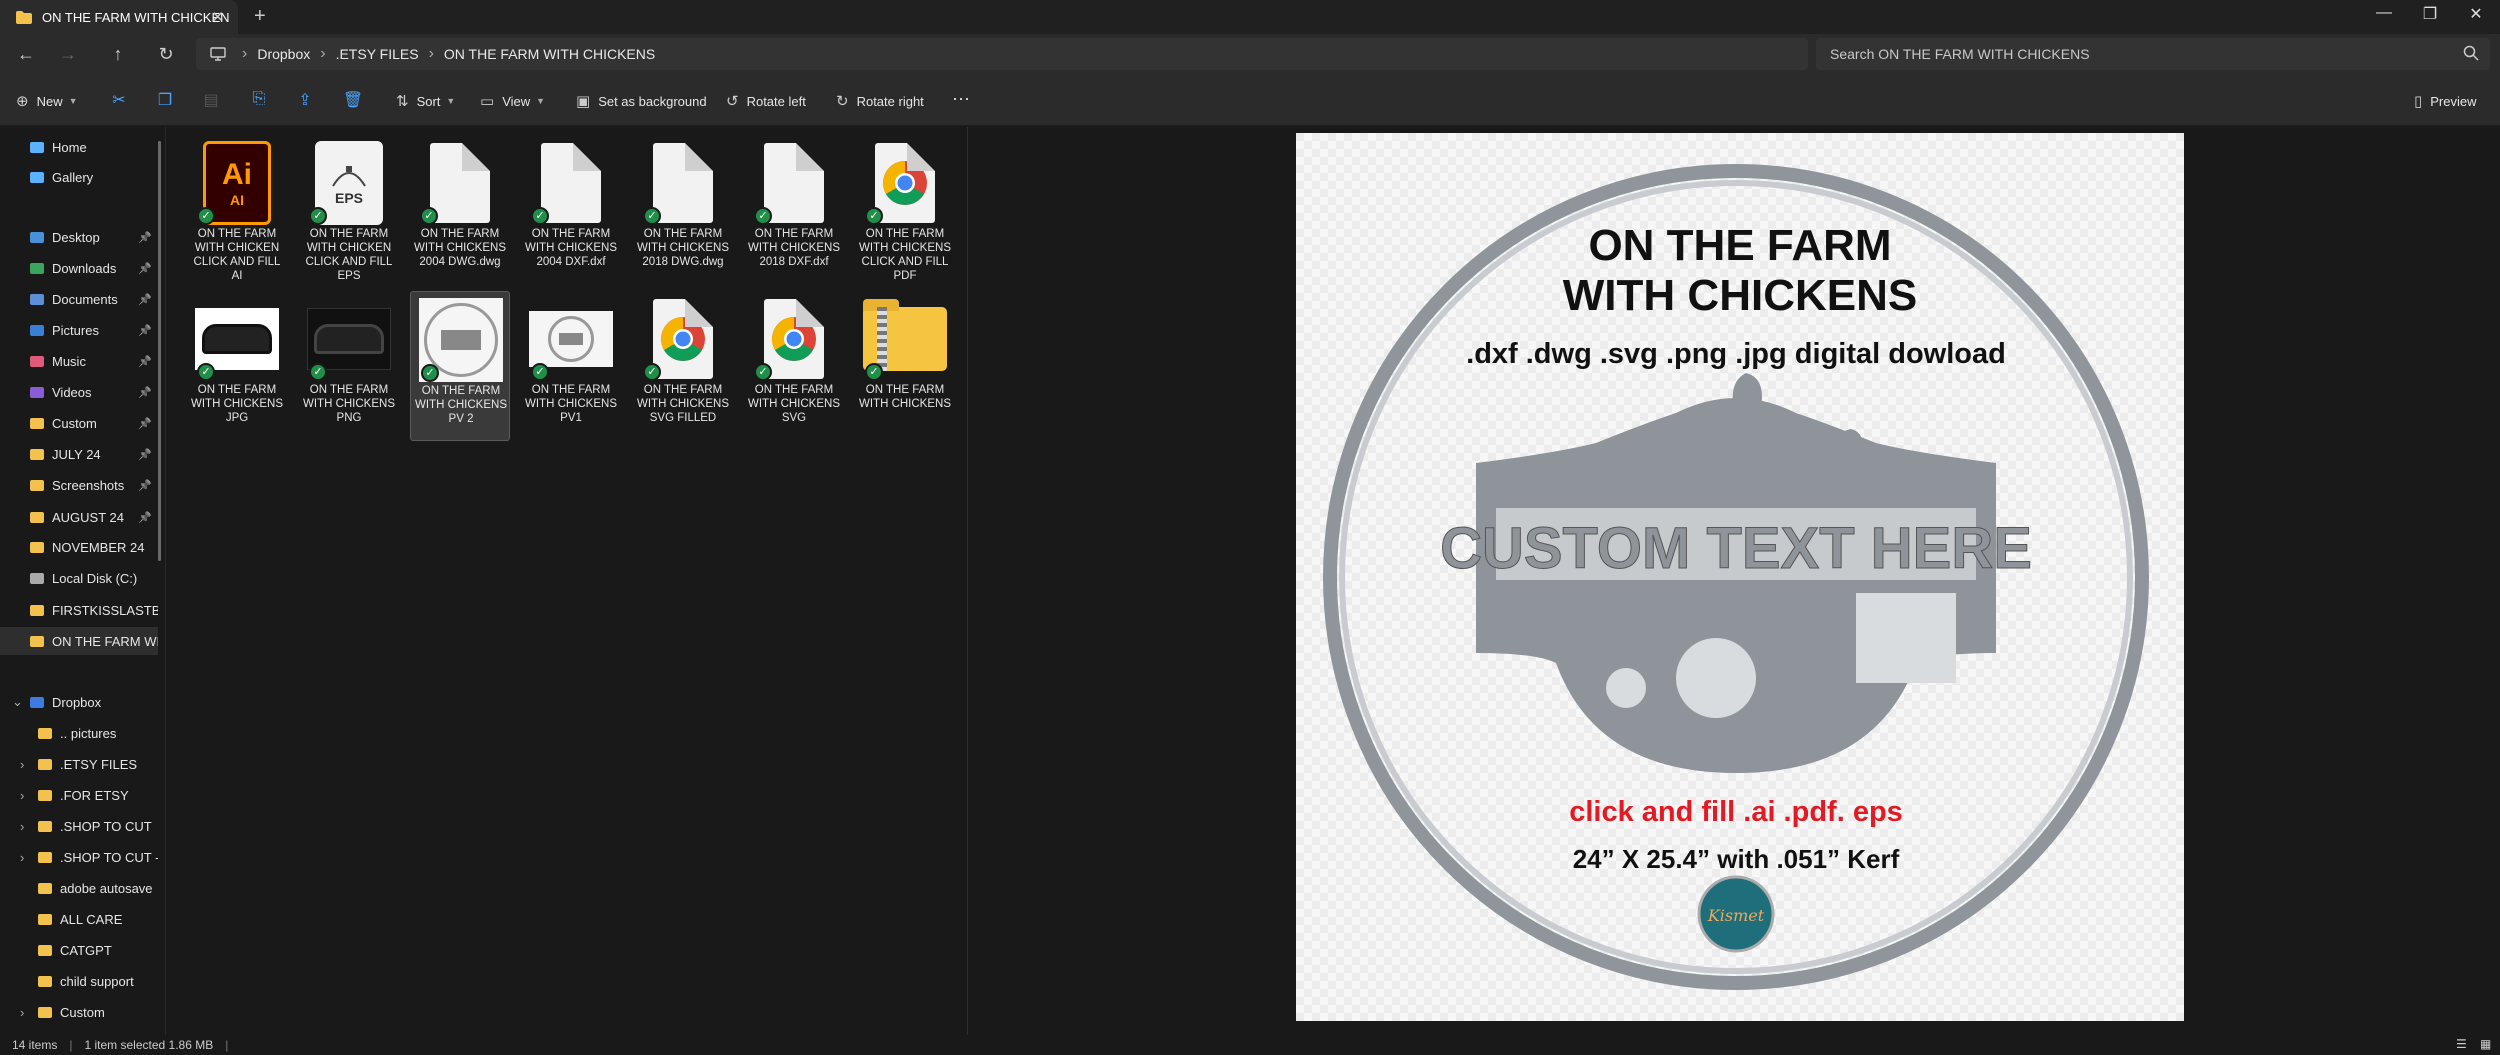 The width and height of the screenshot is (2500, 1055). Describe the element at coordinates (79, 268) in the screenshot. I see `sidebar-item-downloads: Downloads 📌` at that location.